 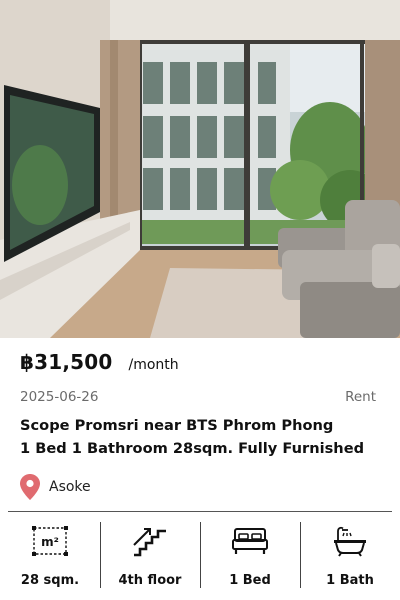 What do you see at coordinates (150, 541) in the screenshot?
I see `stairs-icon` at bounding box center [150, 541].